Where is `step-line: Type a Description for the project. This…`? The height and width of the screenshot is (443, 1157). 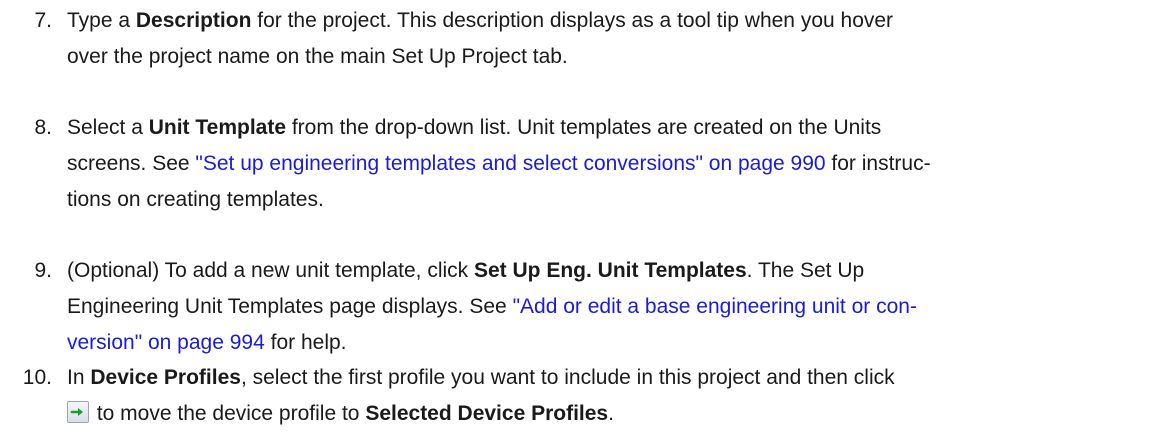
step-line: Type a Description for the project. This… is located at coordinates (480, 20).